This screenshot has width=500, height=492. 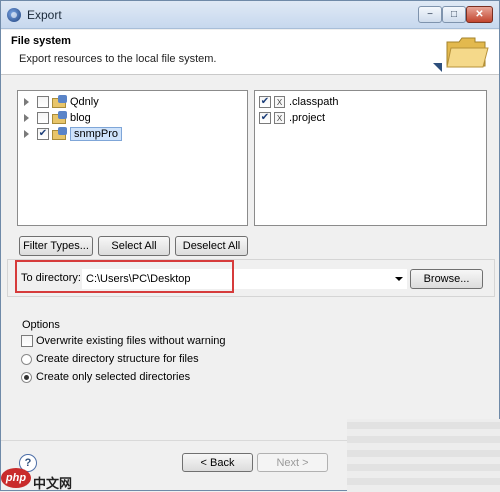 What do you see at coordinates (124, 276) in the screenshot?
I see `highlight-annotation` at bounding box center [124, 276].